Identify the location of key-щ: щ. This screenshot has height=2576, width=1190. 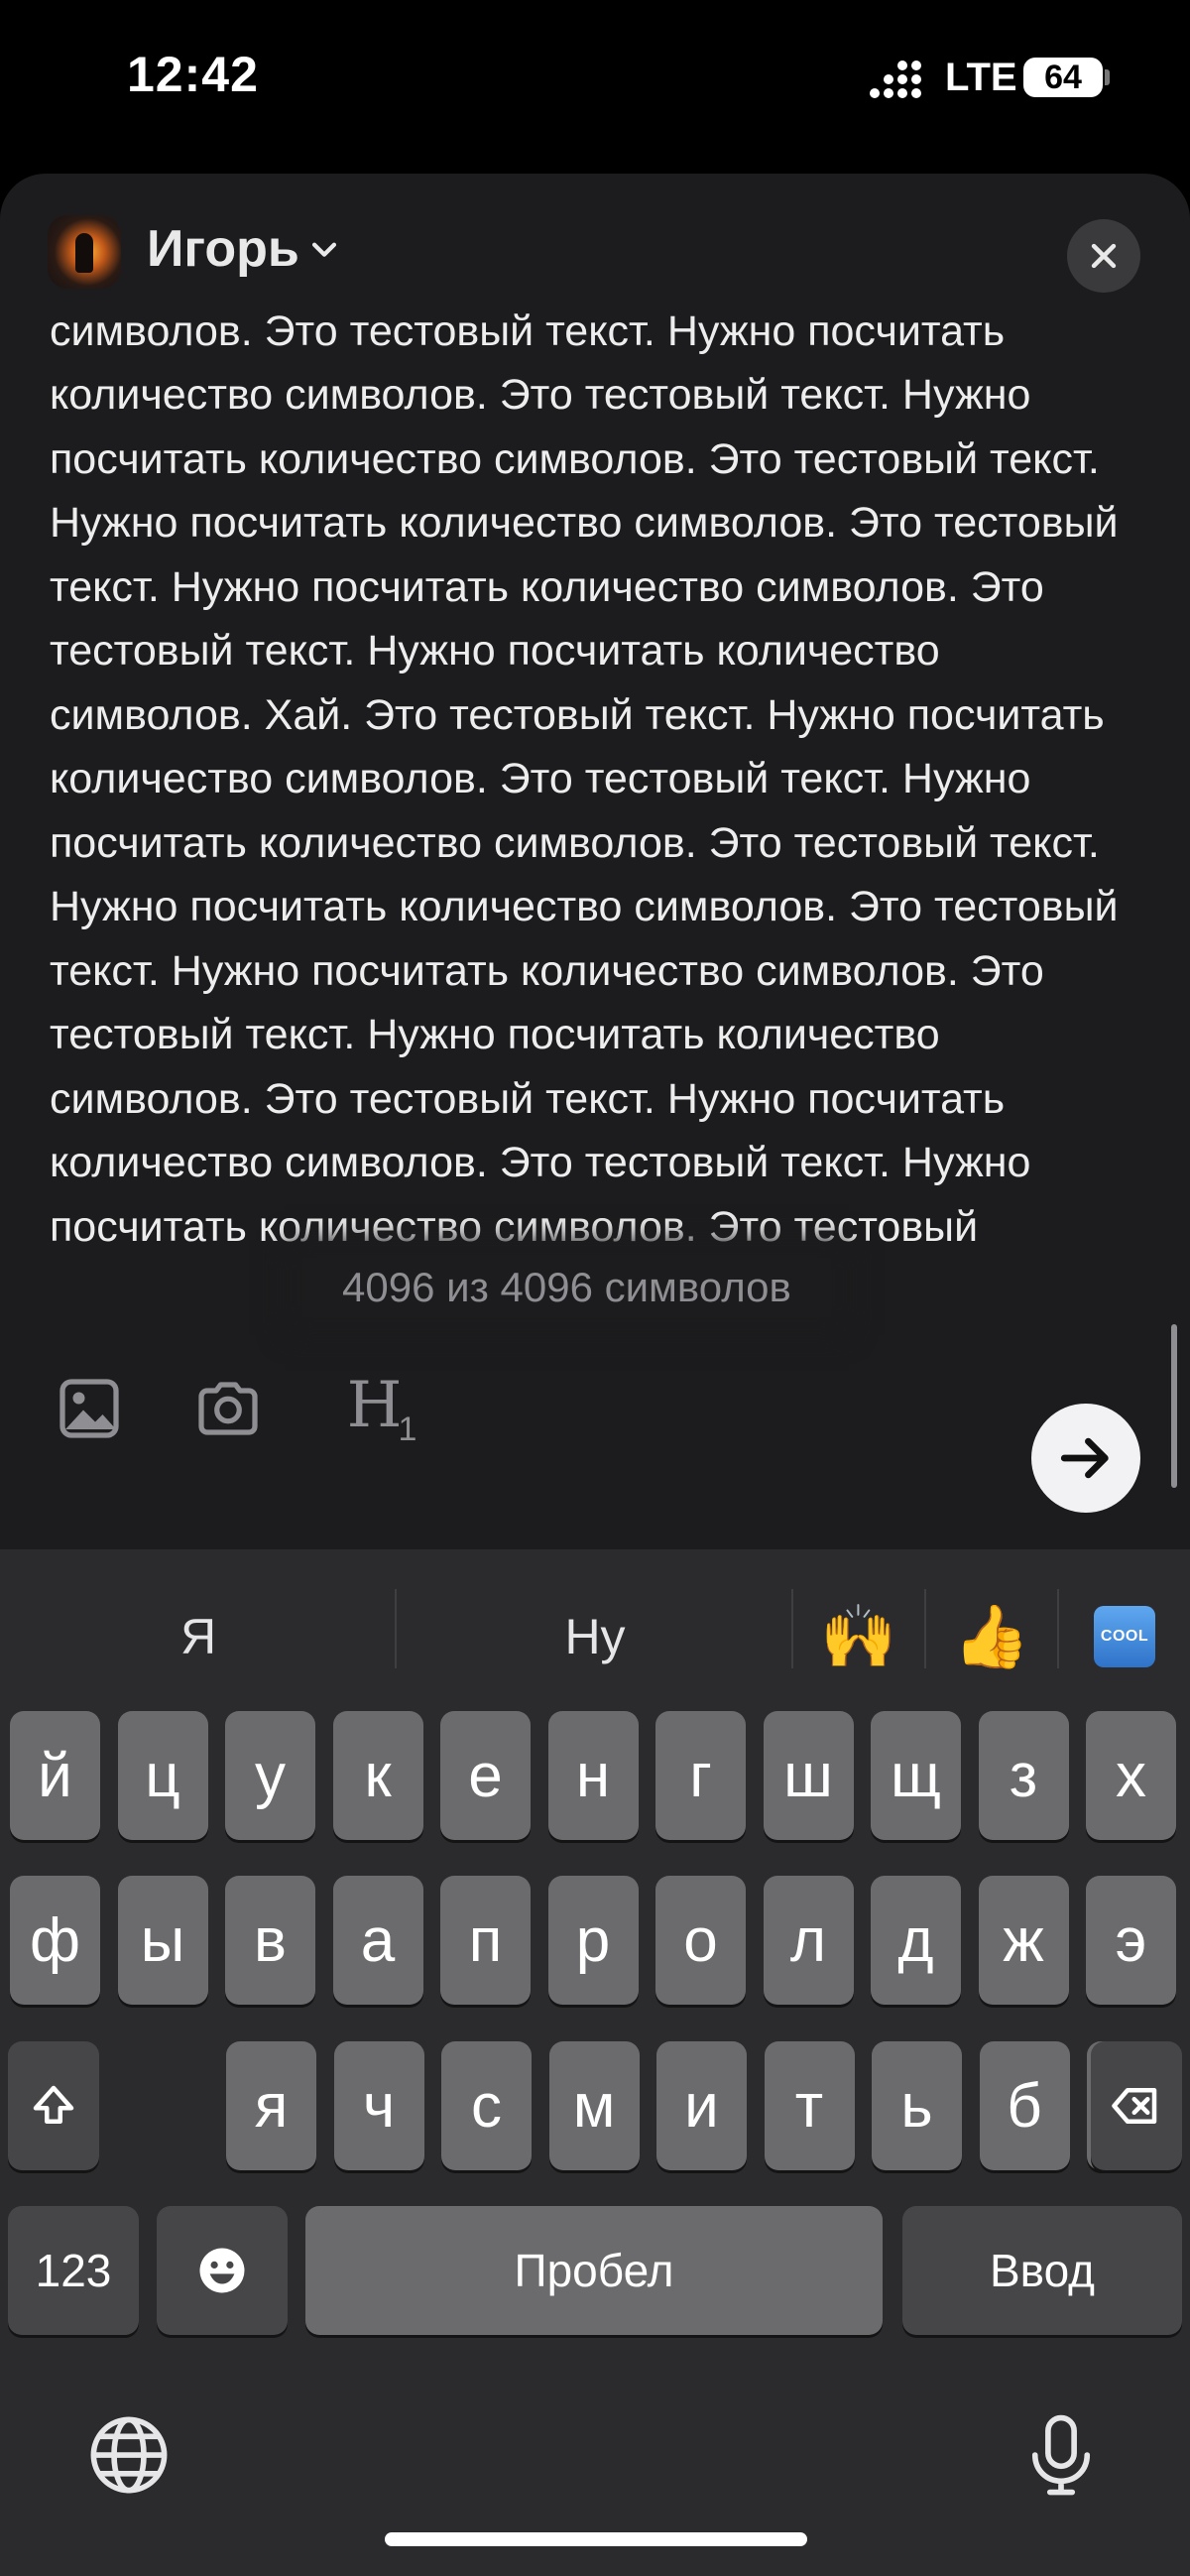
(916, 1775).